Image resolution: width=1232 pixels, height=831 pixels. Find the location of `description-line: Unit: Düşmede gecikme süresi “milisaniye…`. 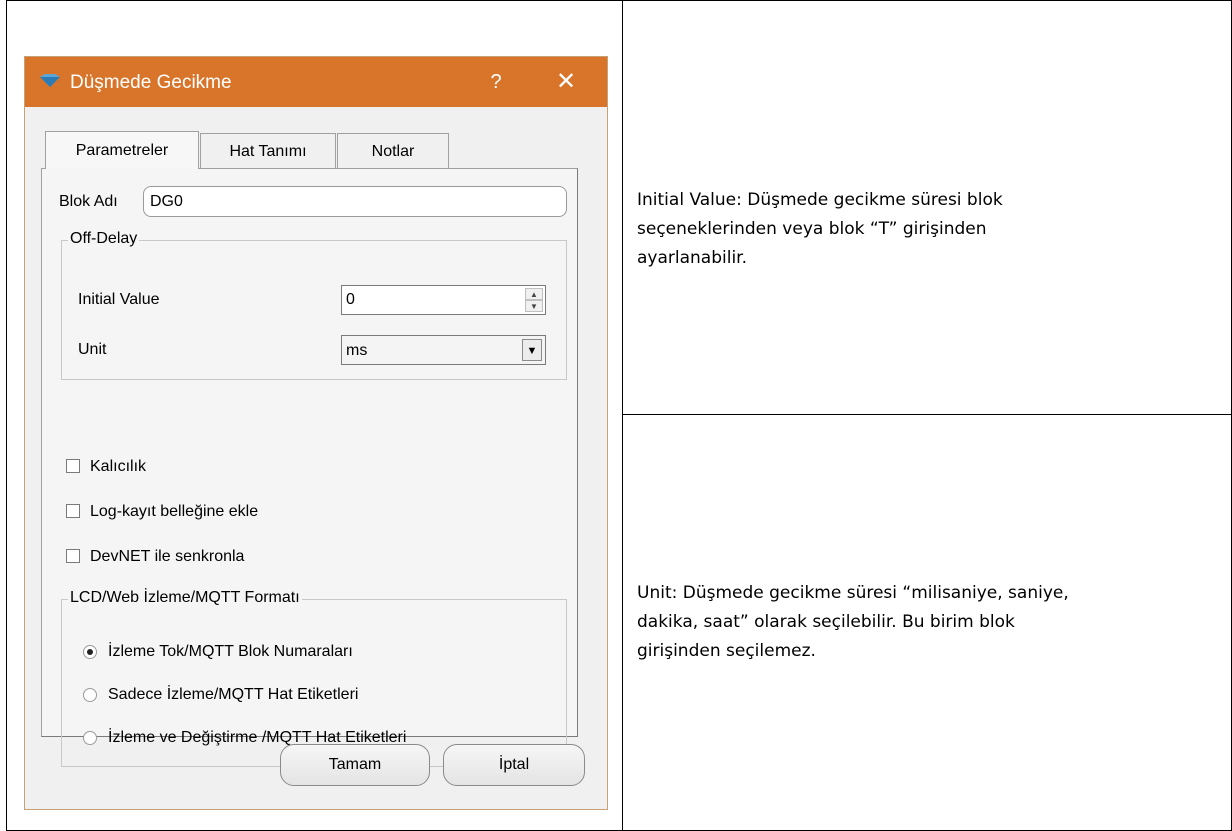

description-line: Unit: Düşmede gecikme süresi “milisaniye… is located at coordinates (853, 593).